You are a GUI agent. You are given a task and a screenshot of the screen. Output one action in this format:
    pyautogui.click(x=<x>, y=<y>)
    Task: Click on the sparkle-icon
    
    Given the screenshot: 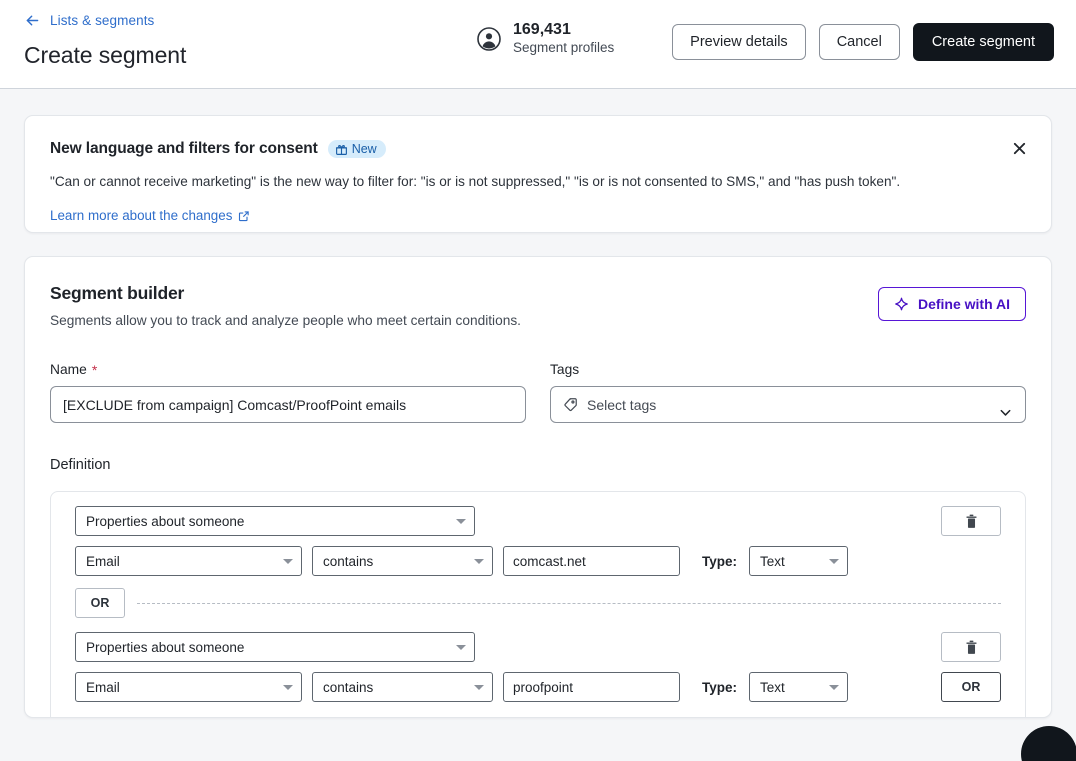 What is the action you would take?
    pyautogui.click(x=901, y=304)
    